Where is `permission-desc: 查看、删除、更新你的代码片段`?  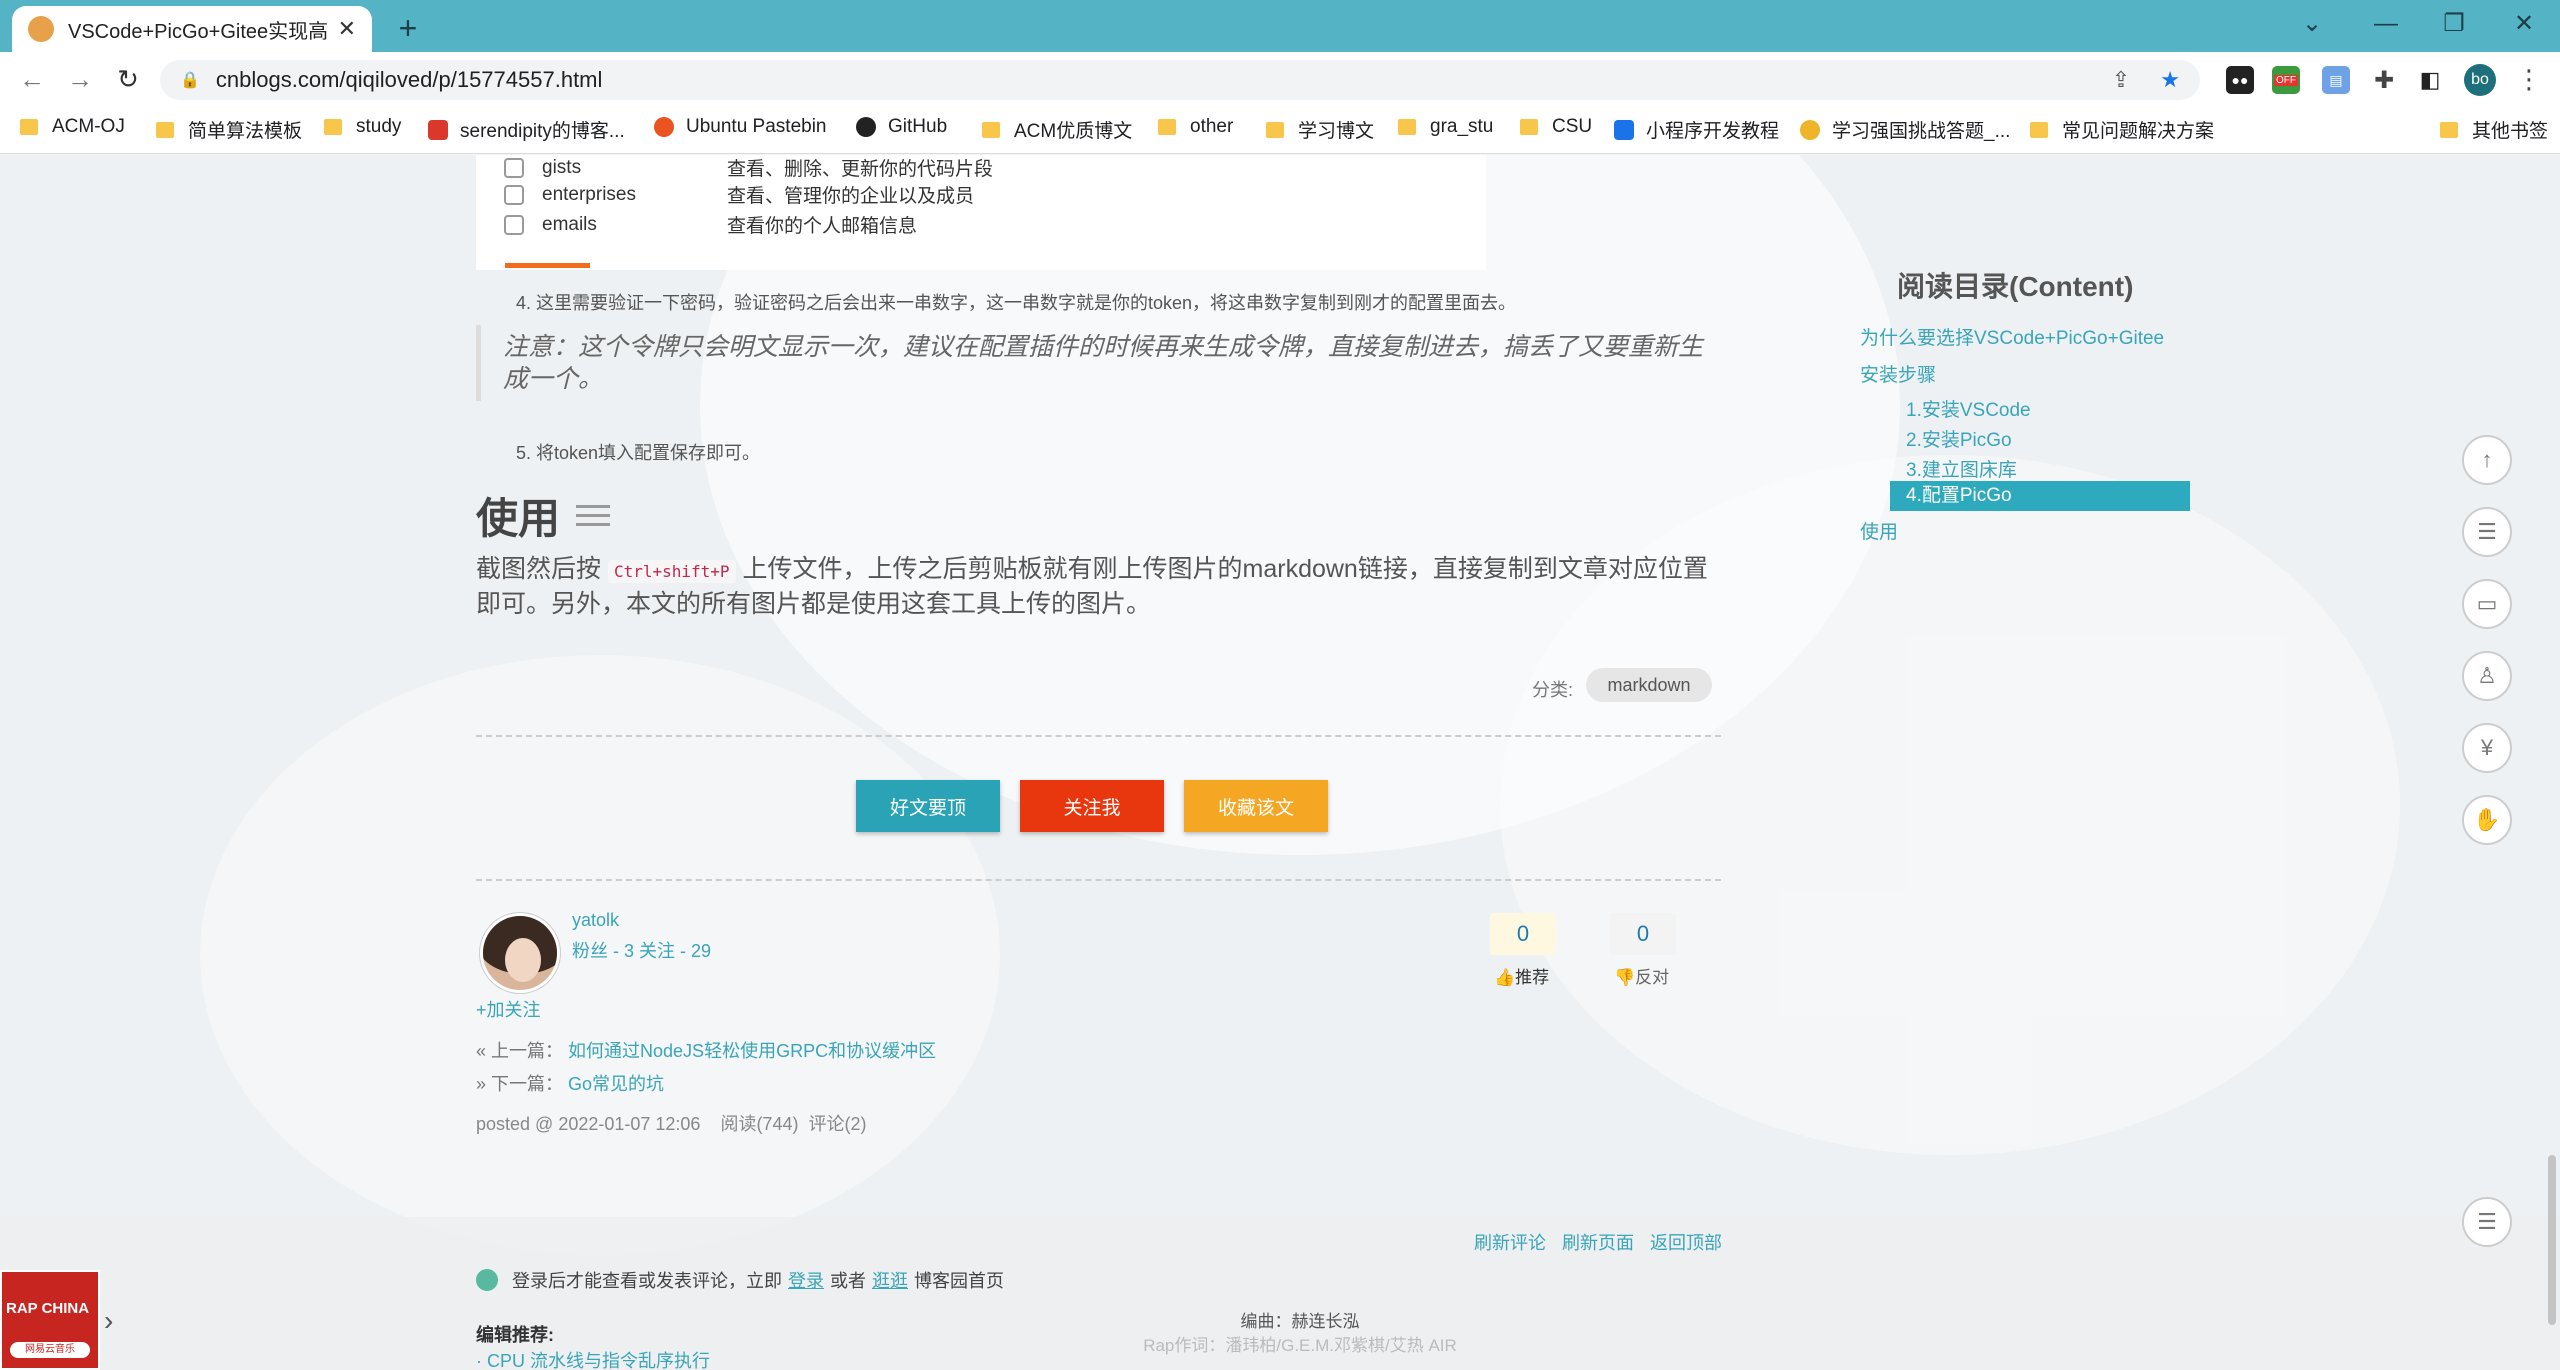 permission-desc: 查看、删除、更新你的代码片段 is located at coordinates (860, 169).